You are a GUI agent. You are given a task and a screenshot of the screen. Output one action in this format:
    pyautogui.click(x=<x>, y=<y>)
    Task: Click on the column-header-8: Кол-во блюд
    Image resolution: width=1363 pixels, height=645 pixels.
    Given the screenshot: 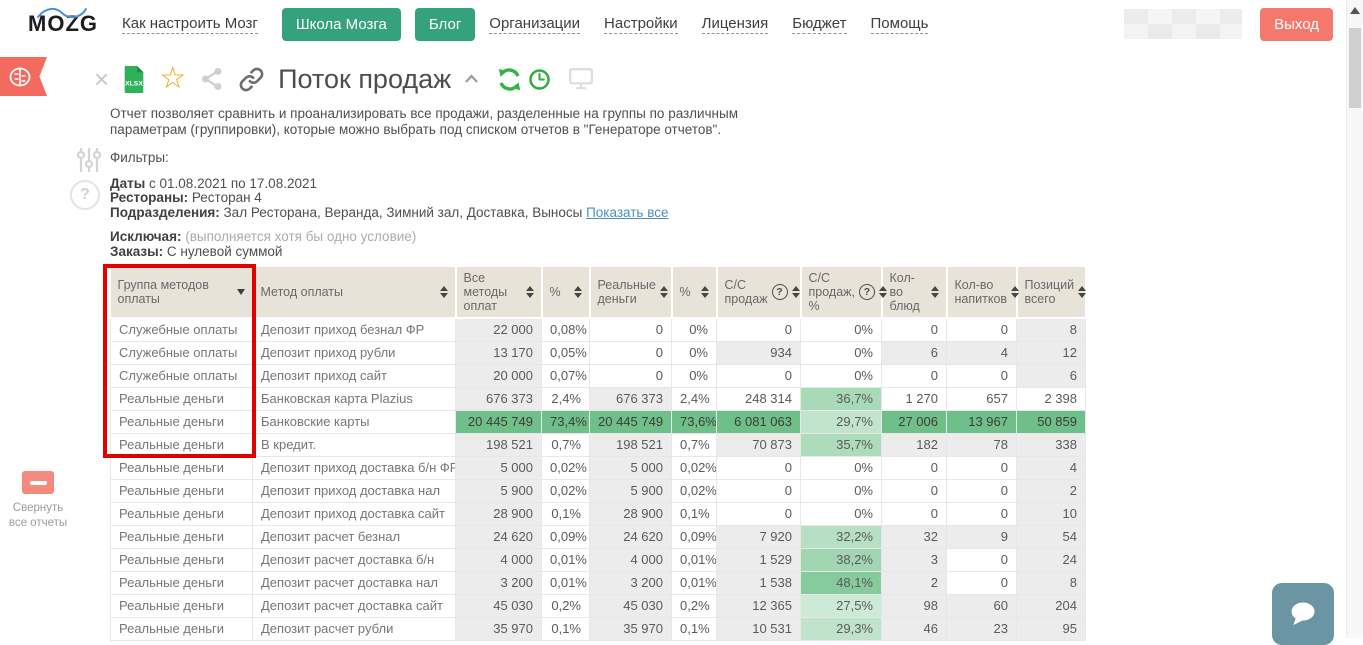 What is the action you would take?
    pyautogui.click(x=914, y=293)
    